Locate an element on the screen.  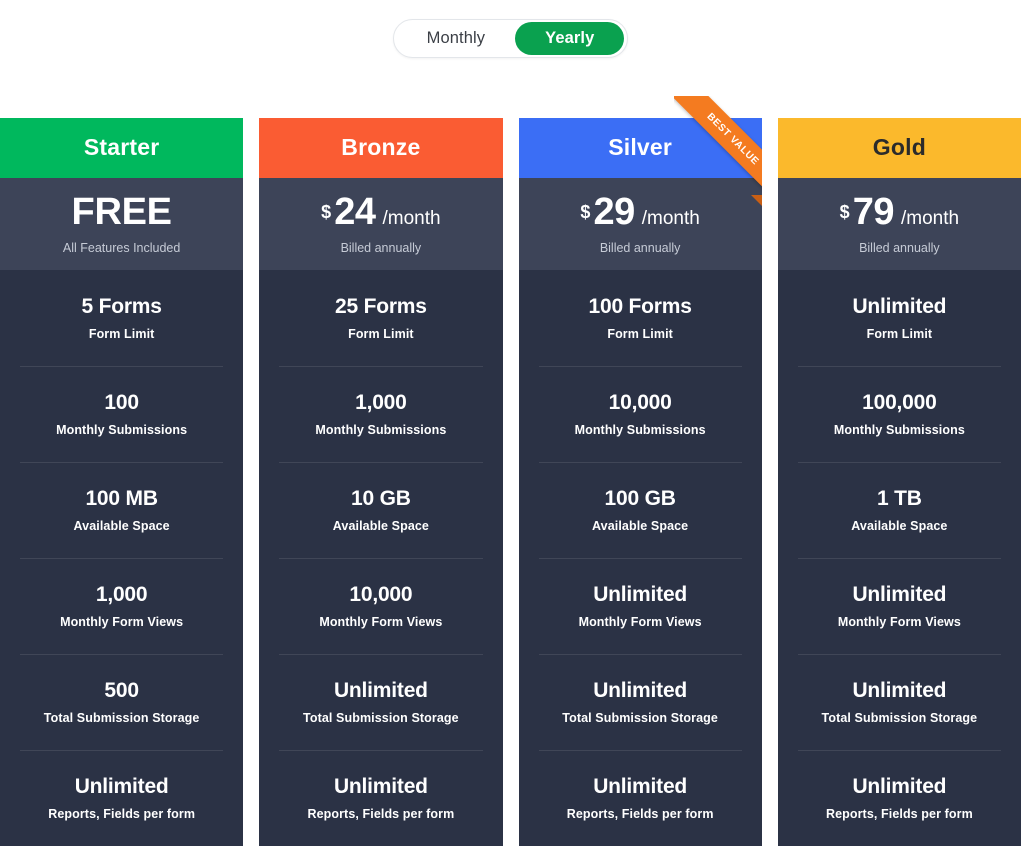
plan-name-header: Bronze is located at coordinates (381, 148).